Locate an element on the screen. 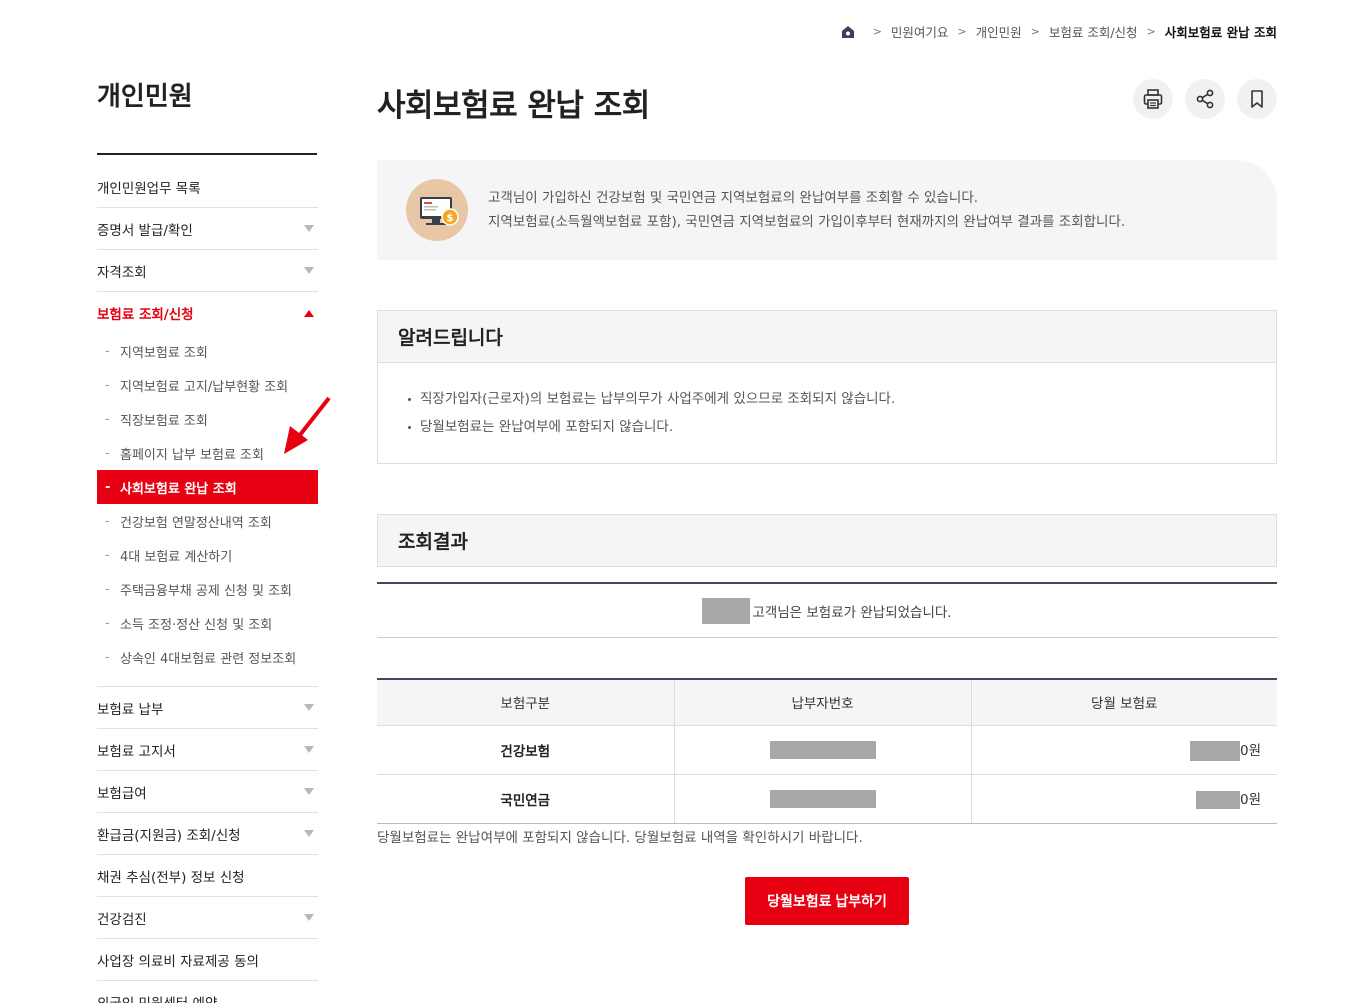 Image resolution: width=1369 pixels, height=1003 pixels. column-header: 당월 보험료 is located at coordinates (1124, 702).